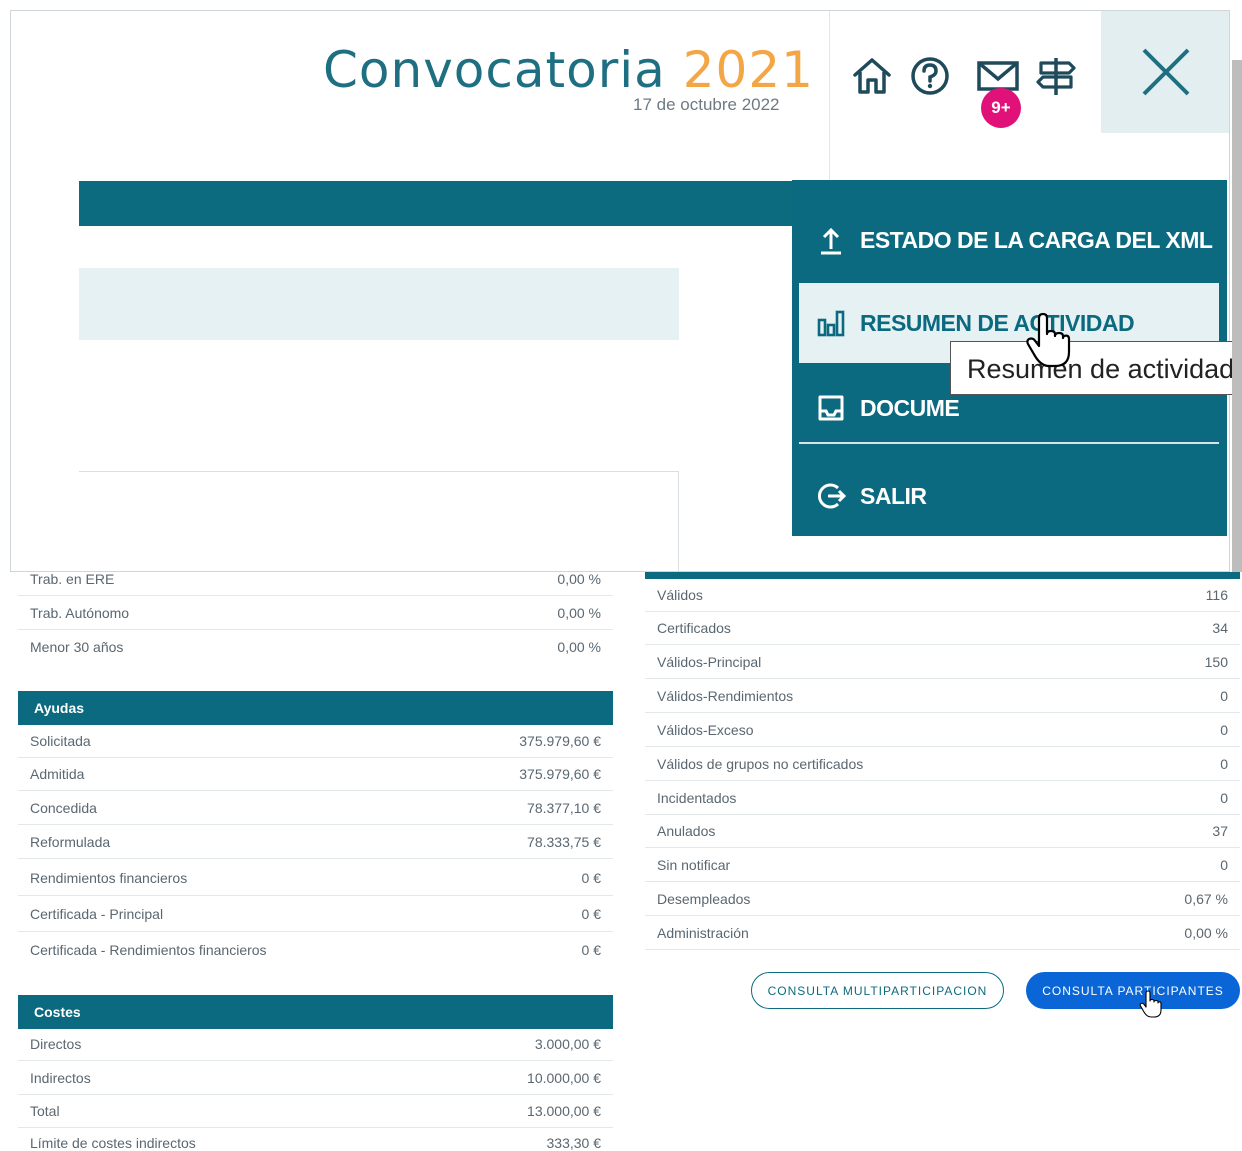  What do you see at coordinates (706, 104) in the screenshot?
I see `page-date: 17 de octubre 2022` at bounding box center [706, 104].